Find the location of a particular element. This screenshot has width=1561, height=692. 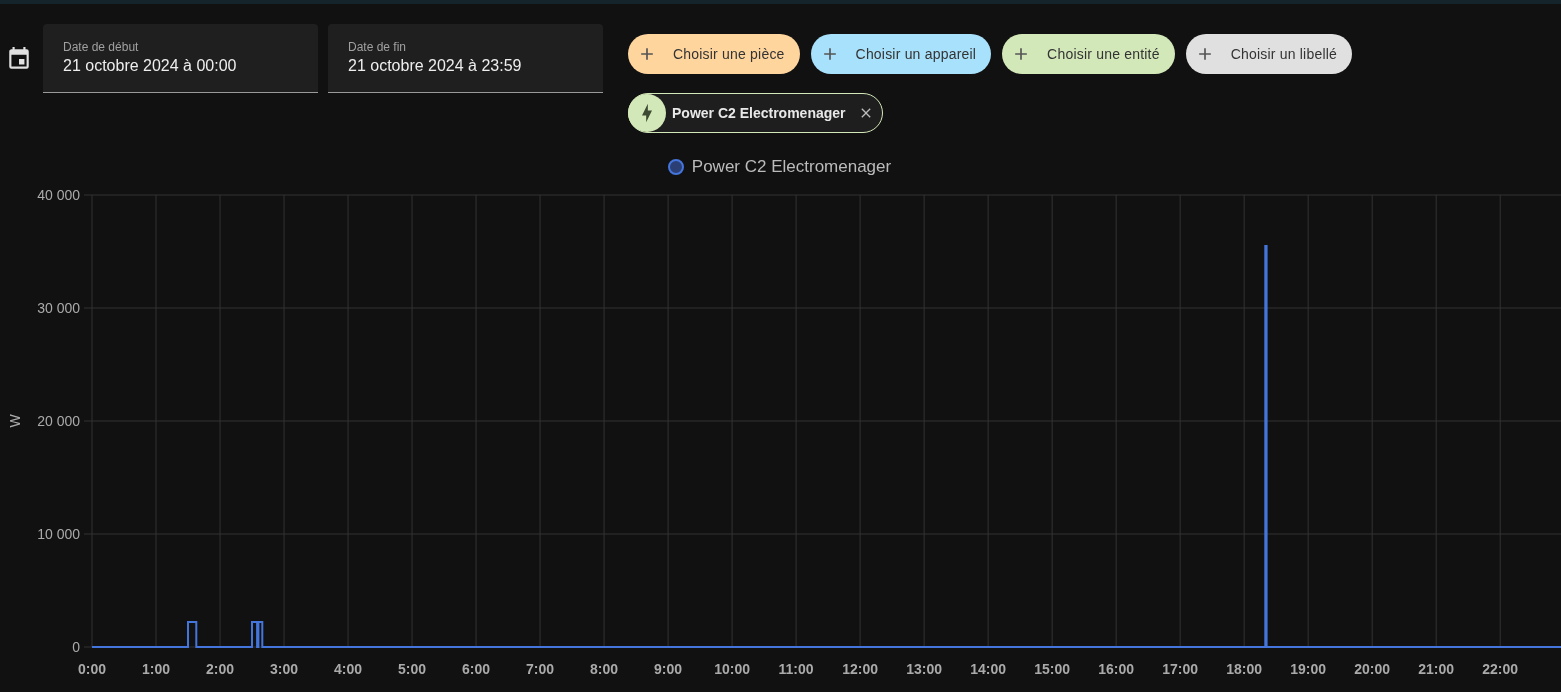

axis-label: 40 000 is located at coordinates (58, 195).